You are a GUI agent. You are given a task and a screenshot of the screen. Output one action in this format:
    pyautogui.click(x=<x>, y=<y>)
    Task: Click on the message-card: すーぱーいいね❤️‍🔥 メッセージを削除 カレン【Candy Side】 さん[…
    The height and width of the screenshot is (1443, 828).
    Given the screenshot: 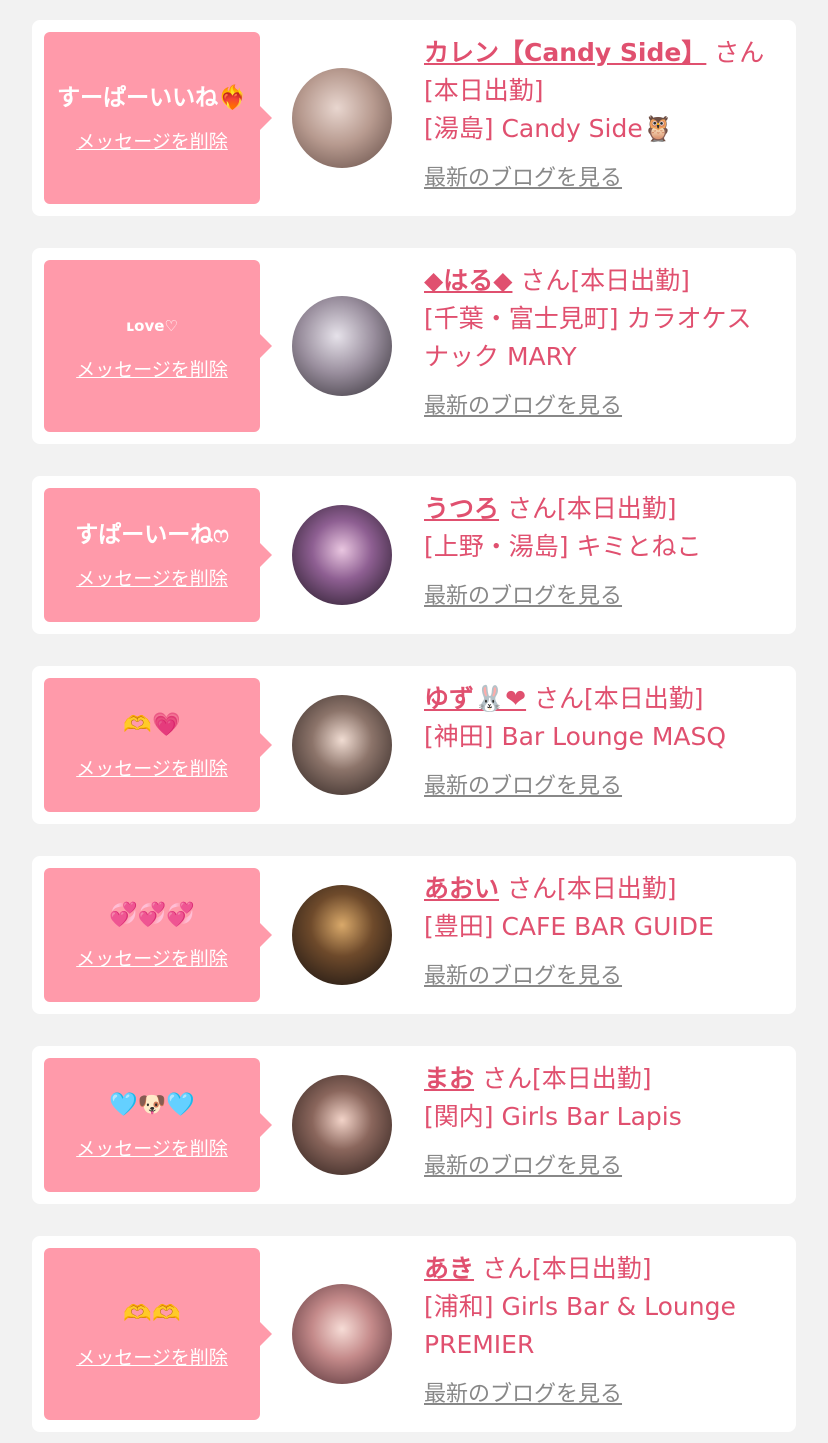 What is the action you would take?
    pyautogui.click(x=414, y=118)
    